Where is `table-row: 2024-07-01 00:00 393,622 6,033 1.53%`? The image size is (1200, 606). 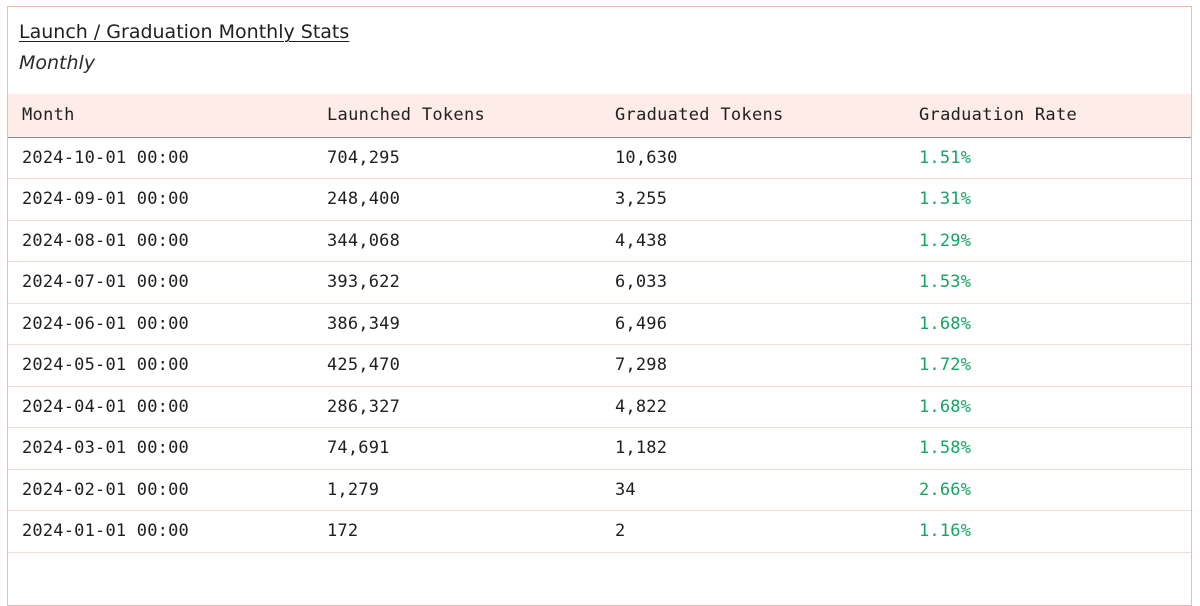 table-row: 2024-07-01 00:00 393,622 6,033 1.53% is located at coordinates (599, 282).